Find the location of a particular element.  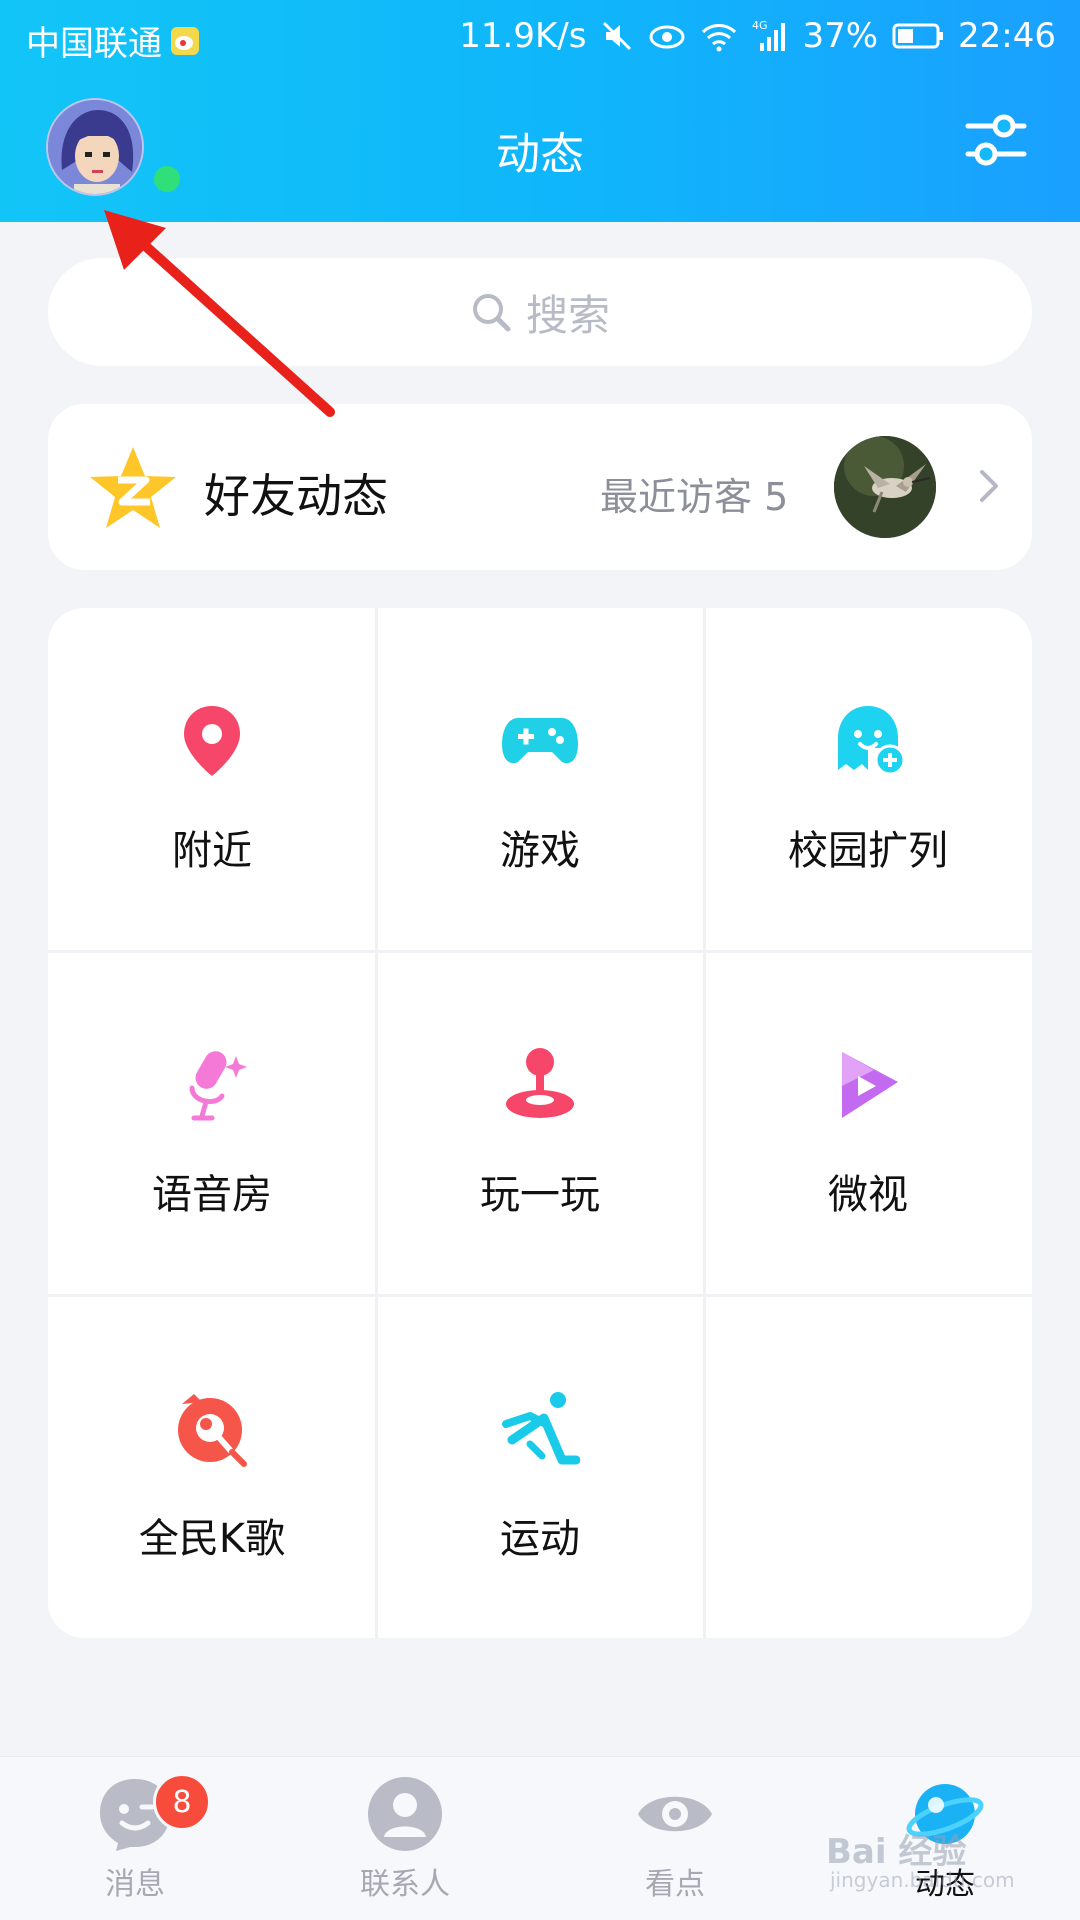

joystick-icon is located at coordinates (540, 1084).